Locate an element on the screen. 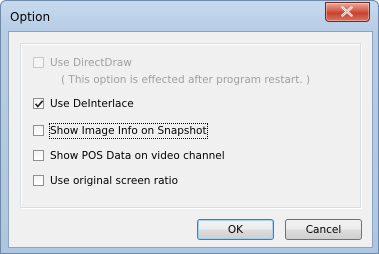 Image resolution: width=379 pixels, height=254 pixels. close-icon is located at coordinates (347, 11).